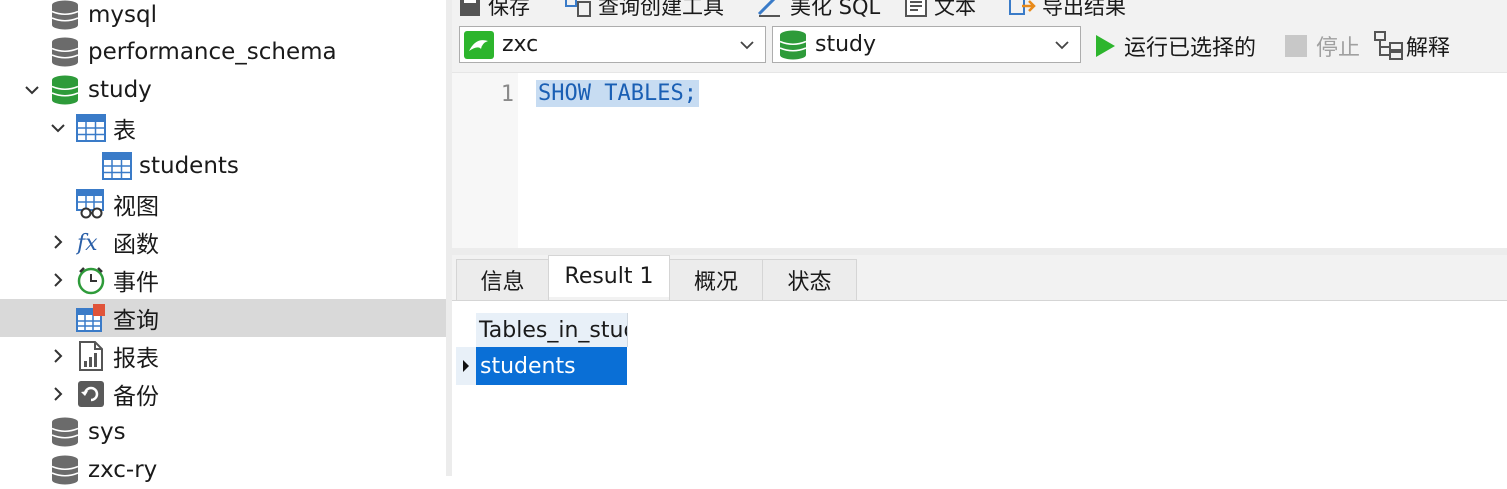 The width and height of the screenshot is (1507, 489). What do you see at coordinates (123, 470) in the screenshot?
I see `tree-item-label: zxc-ry` at bounding box center [123, 470].